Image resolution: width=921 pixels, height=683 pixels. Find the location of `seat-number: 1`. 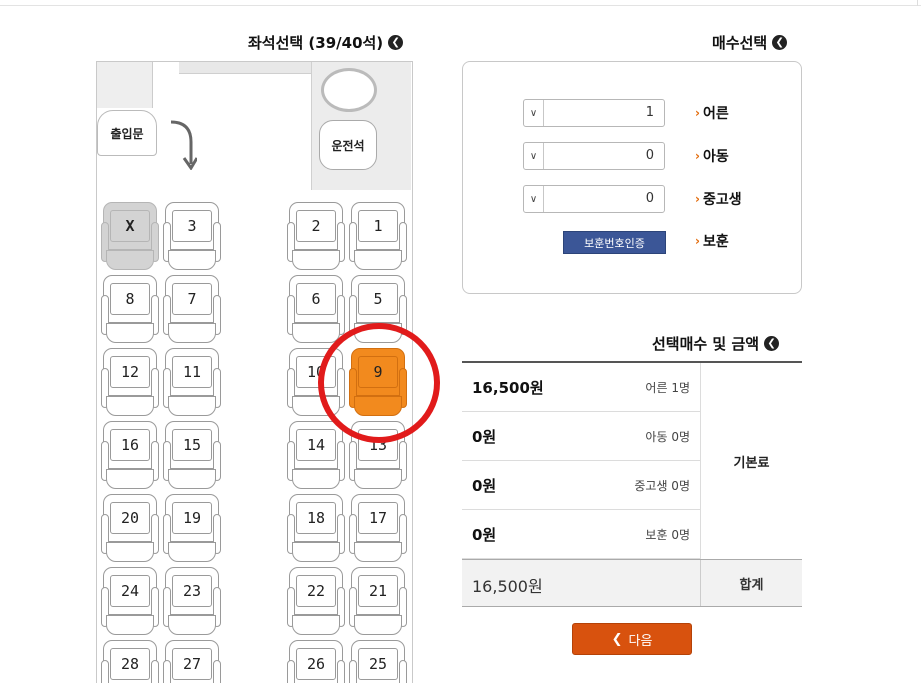

seat-number: 1 is located at coordinates (378, 226).